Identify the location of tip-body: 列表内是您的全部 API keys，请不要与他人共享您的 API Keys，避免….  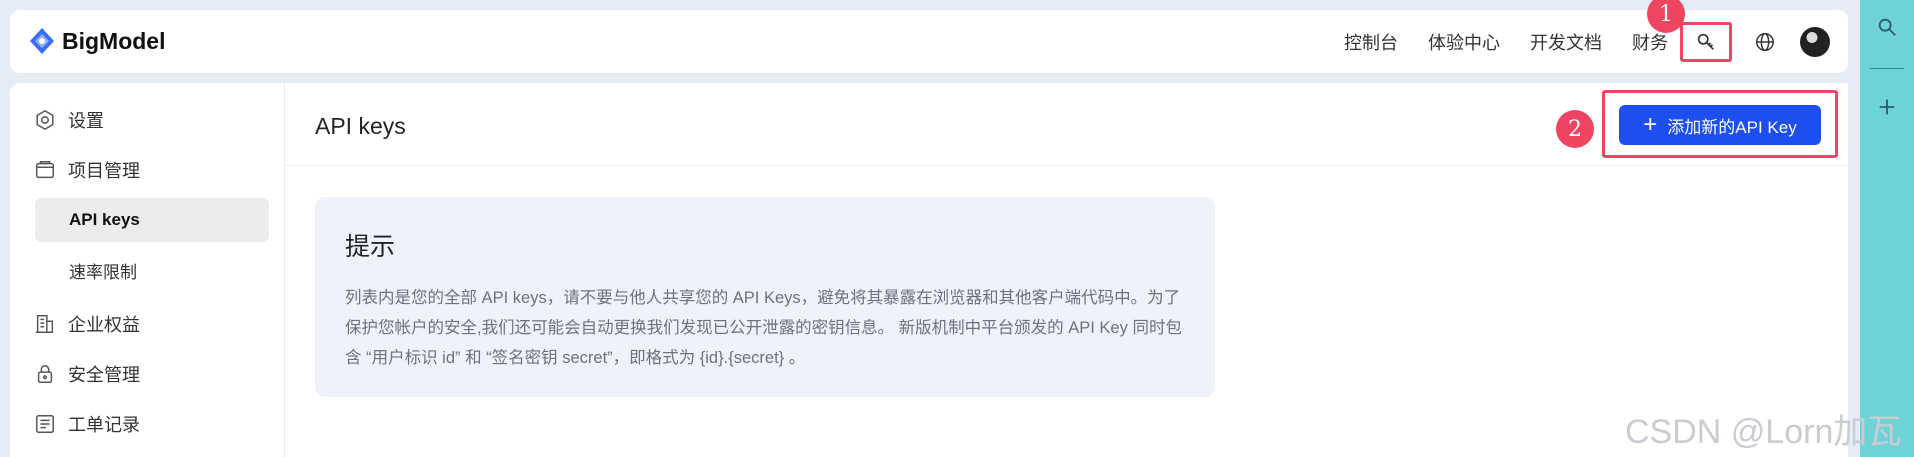
(763, 328).